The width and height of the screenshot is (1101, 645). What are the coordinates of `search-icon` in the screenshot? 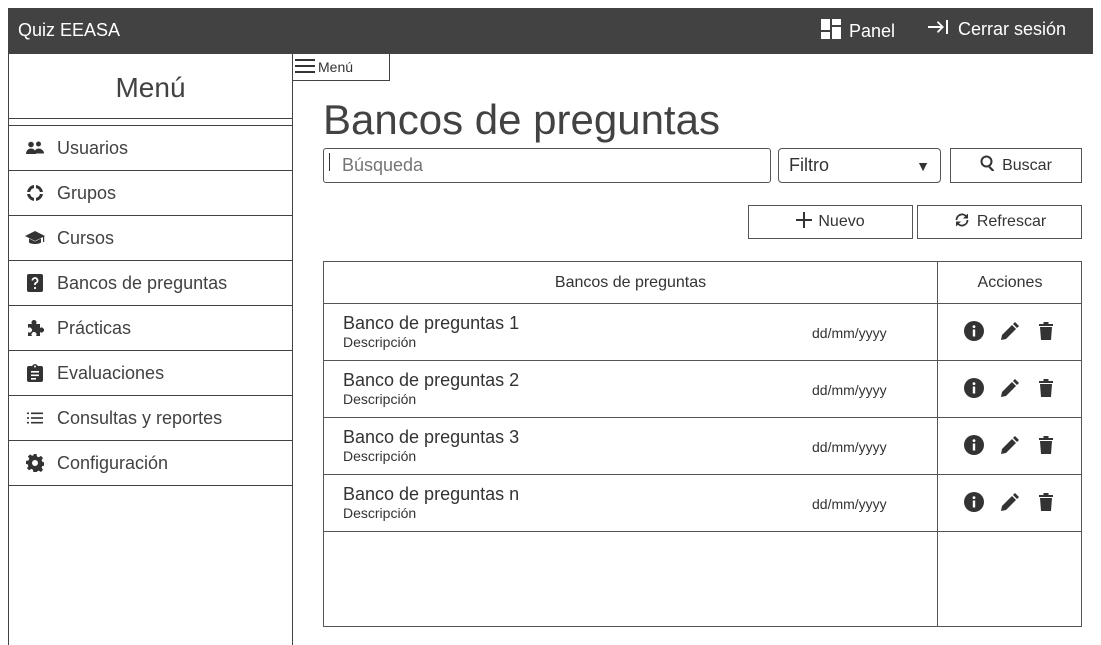 It's located at (988, 165).